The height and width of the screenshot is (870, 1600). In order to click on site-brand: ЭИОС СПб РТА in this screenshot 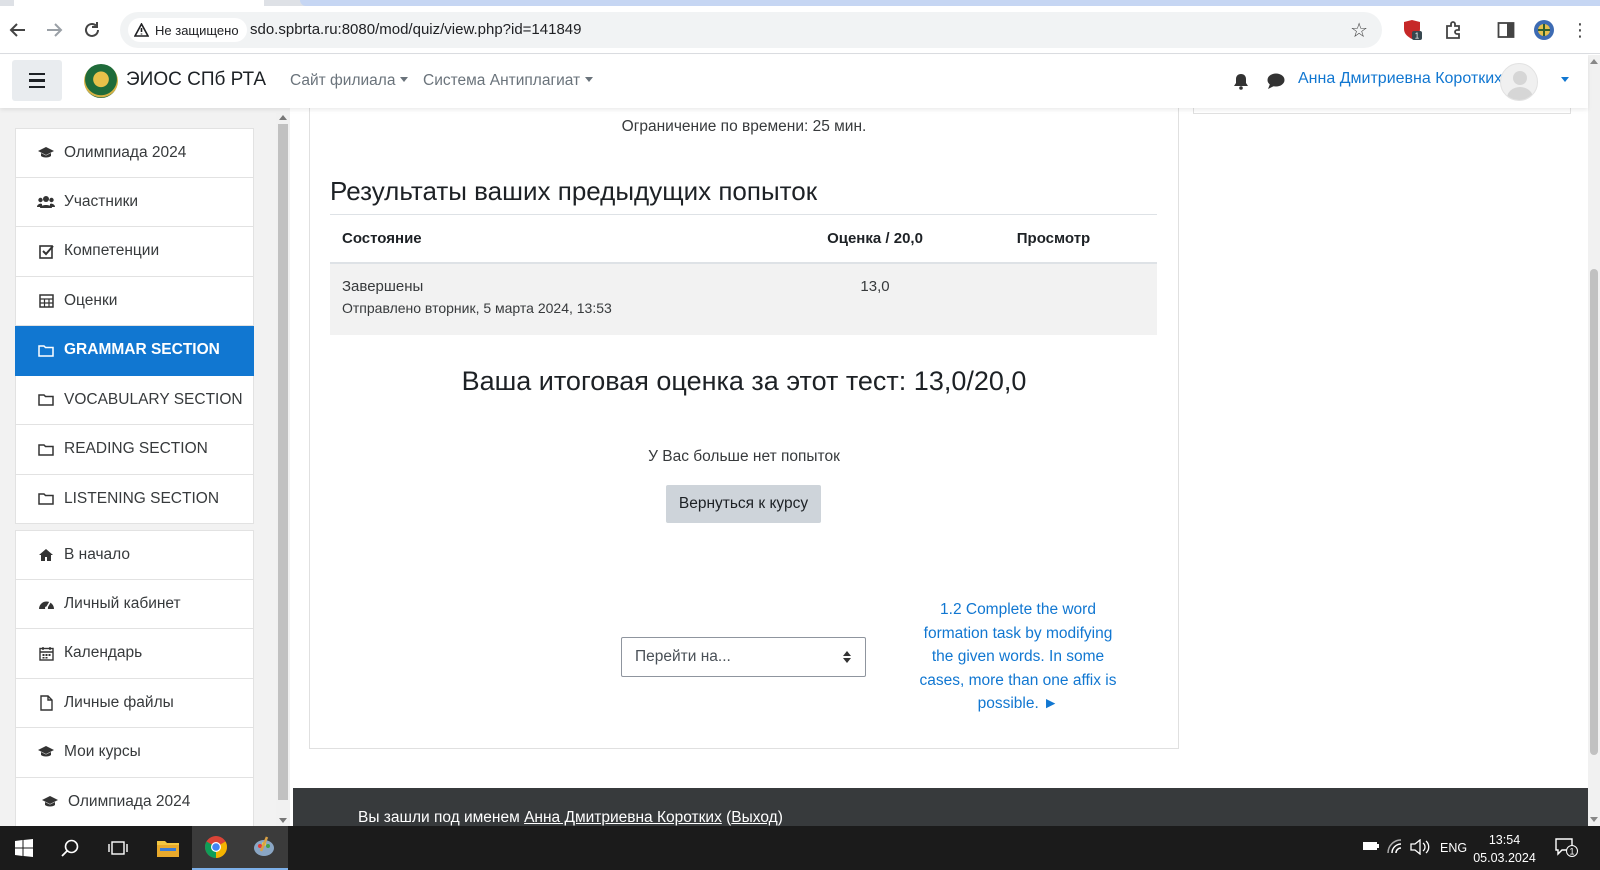, I will do `click(196, 80)`.